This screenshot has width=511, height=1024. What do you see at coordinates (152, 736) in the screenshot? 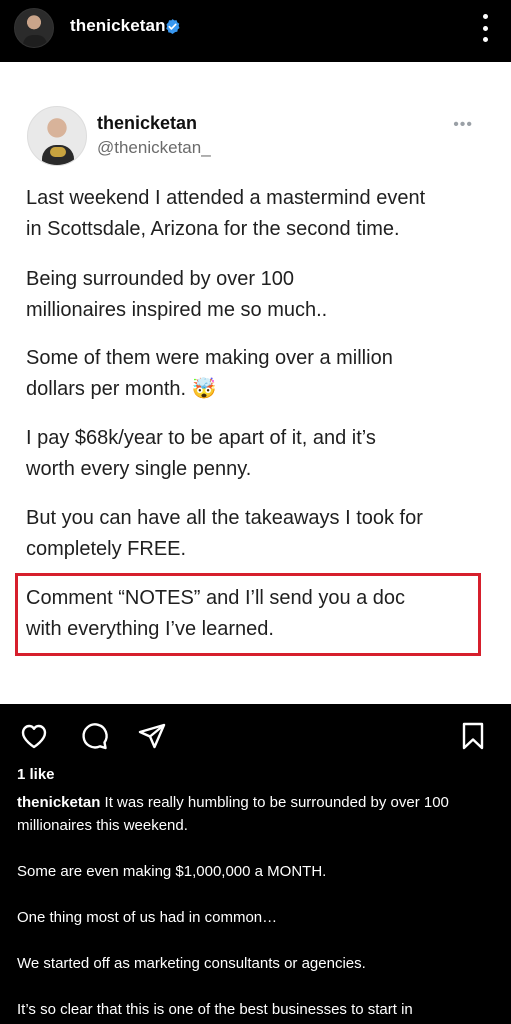
I see `share-icon` at bounding box center [152, 736].